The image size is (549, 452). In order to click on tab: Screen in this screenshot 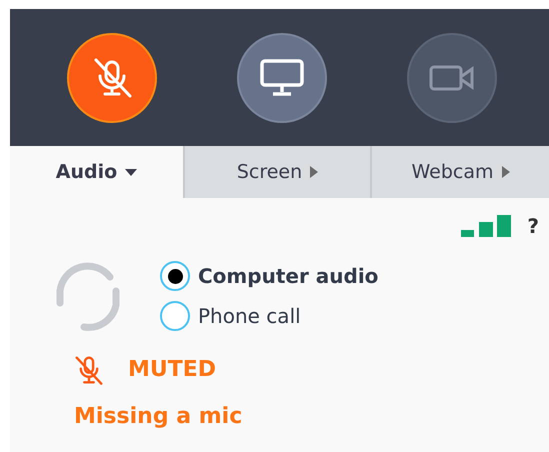, I will do `click(276, 172)`.